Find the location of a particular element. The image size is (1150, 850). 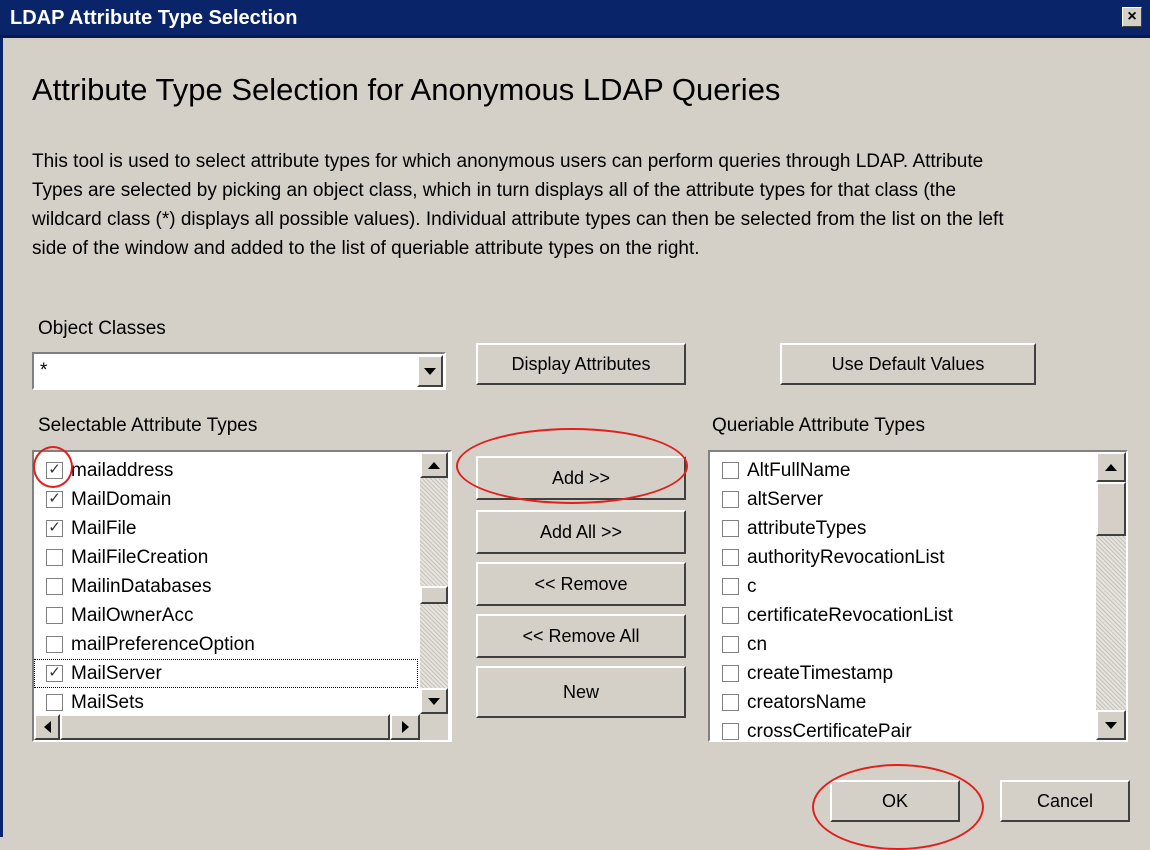

queriable-attributes-label: Queriable Attribute Types is located at coordinates (818, 425).